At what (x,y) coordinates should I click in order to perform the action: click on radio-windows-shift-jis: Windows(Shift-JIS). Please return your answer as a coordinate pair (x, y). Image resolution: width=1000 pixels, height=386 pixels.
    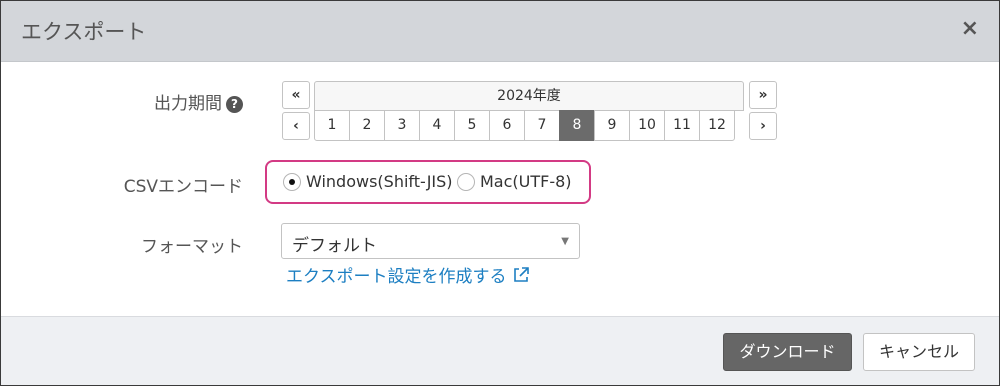
    Looking at the image, I should click on (368, 181).